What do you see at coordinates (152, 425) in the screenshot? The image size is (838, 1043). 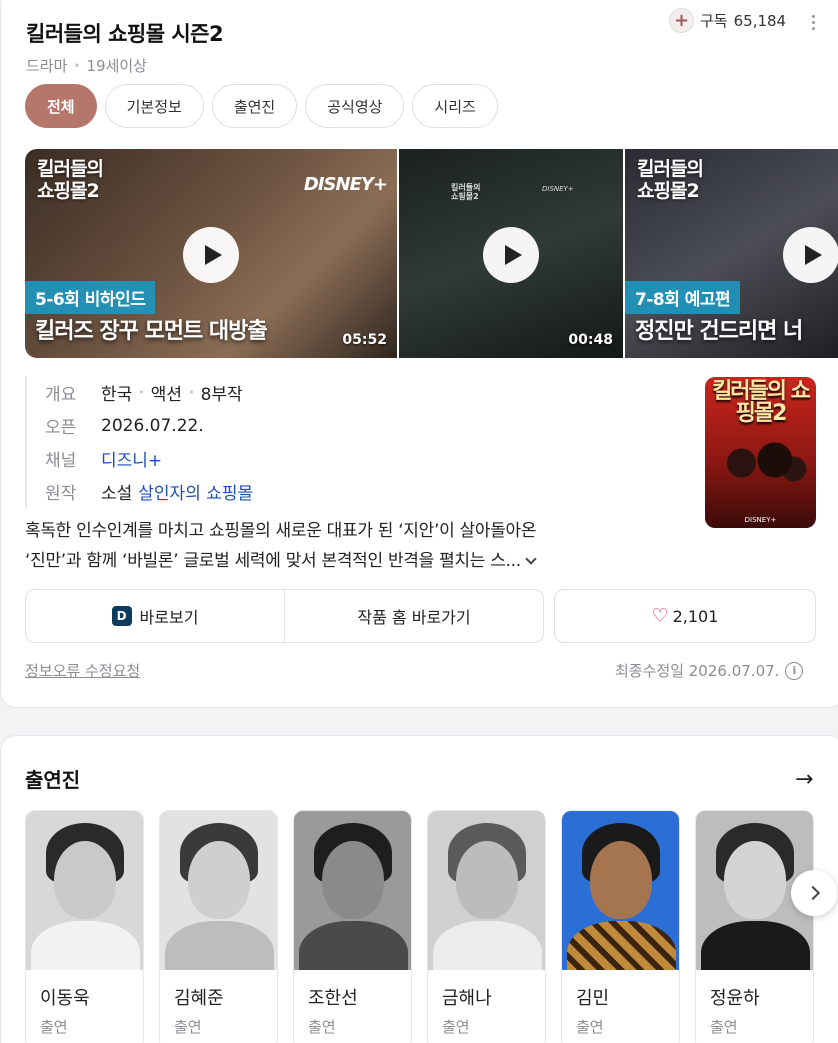 I see `open-date-value: 2026.07.22.` at bounding box center [152, 425].